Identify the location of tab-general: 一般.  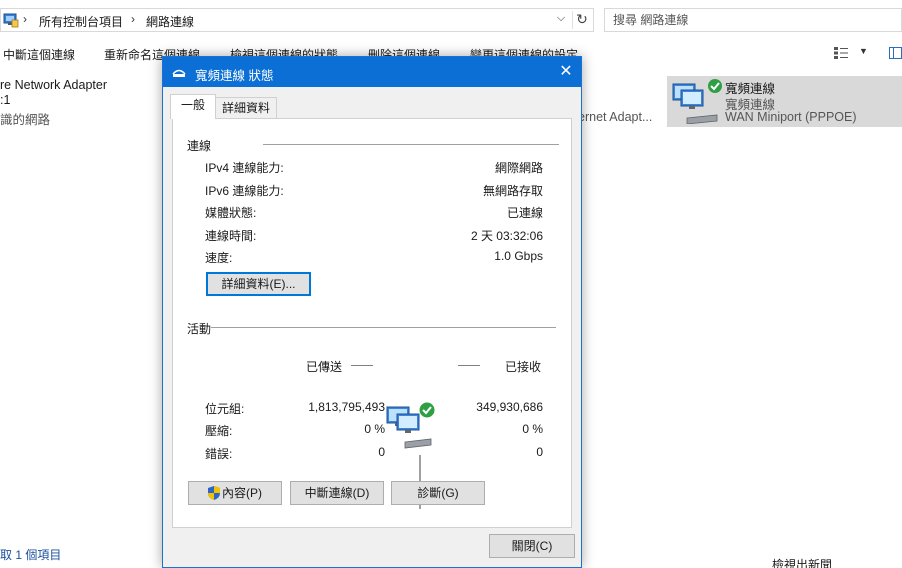
(193, 106).